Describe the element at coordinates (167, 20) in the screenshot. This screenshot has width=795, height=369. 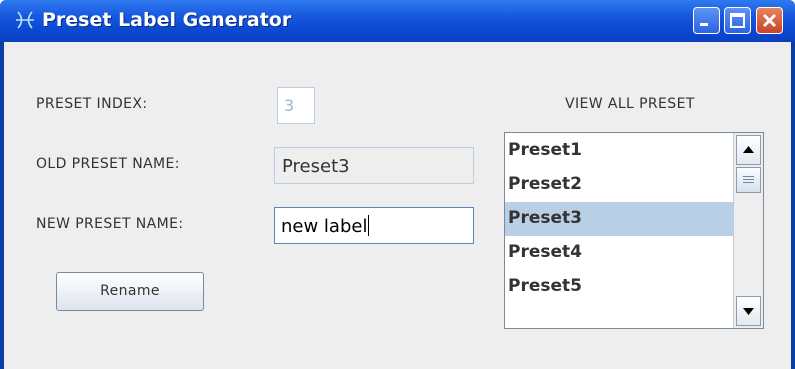
I see `window-title: Preset Label Generator` at that location.